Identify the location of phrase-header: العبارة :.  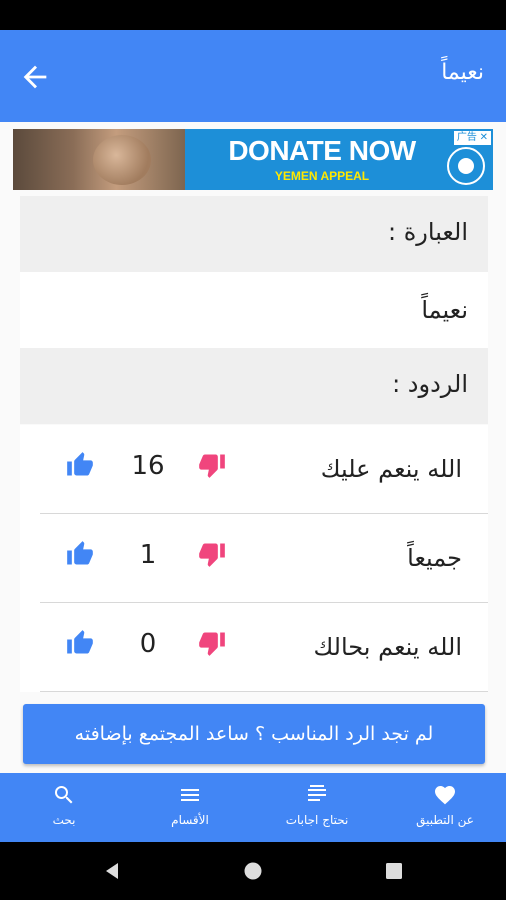
(254, 234).